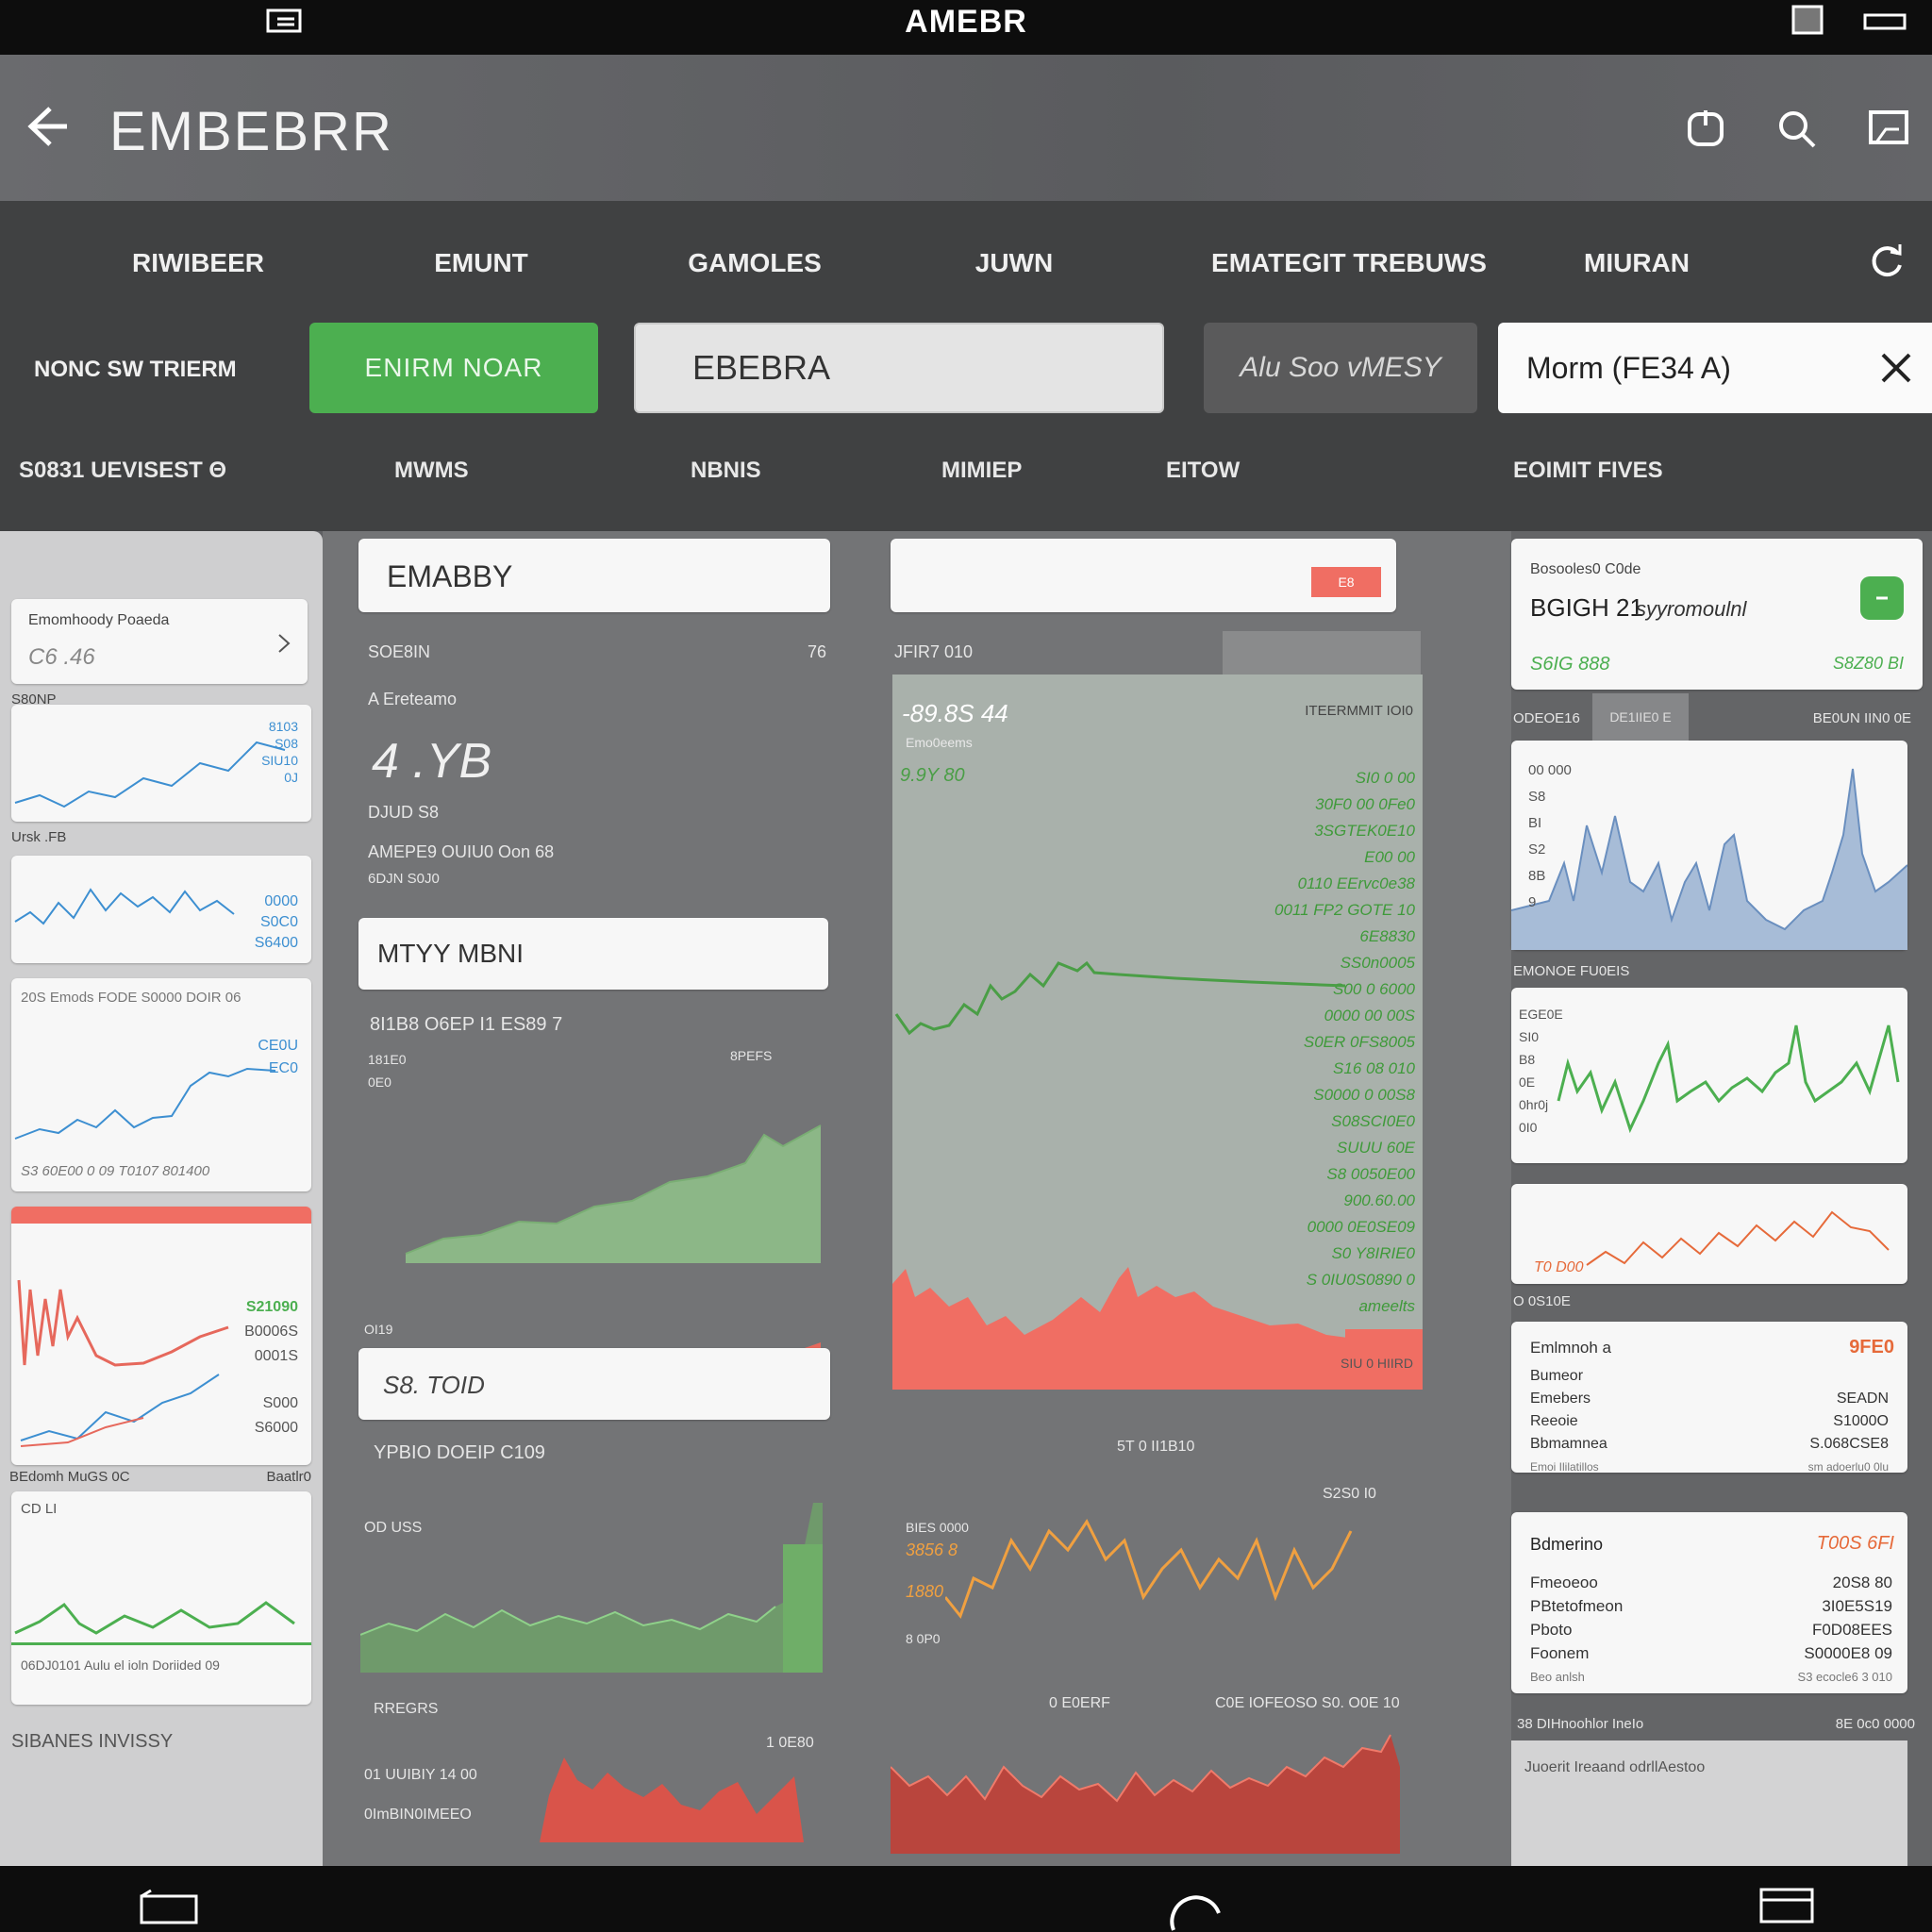  I want to click on back-arrow-icon, so click(47, 126).